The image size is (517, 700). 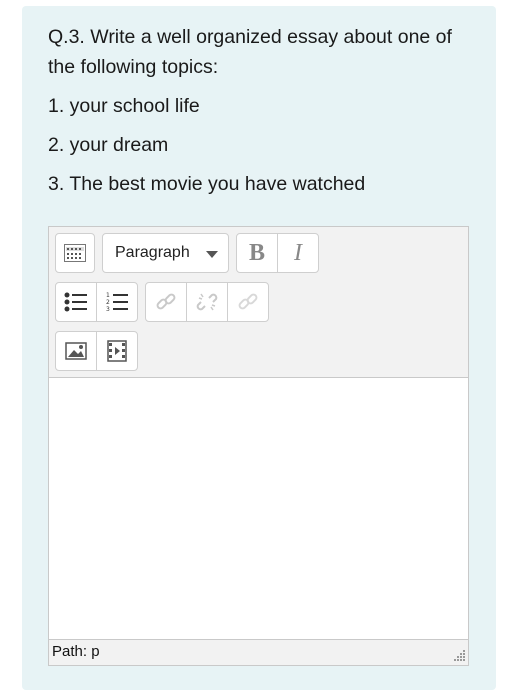 What do you see at coordinates (124, 106) in the screenshot?
I see `topic-1: 1. your school life` at bounding box center [124, 106].